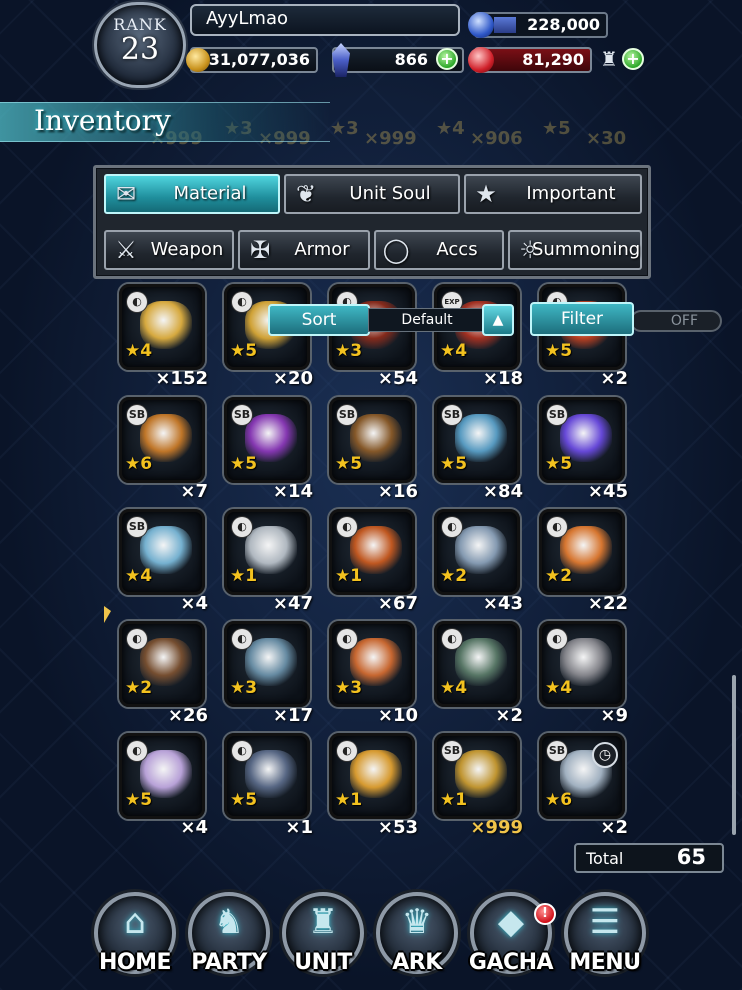 The width and height of the screenshot is (742, 990). Describe the element at coordinates (583, 561) in the screenshot. I see `item-slot: ◐ ★2 ×22` at that location.